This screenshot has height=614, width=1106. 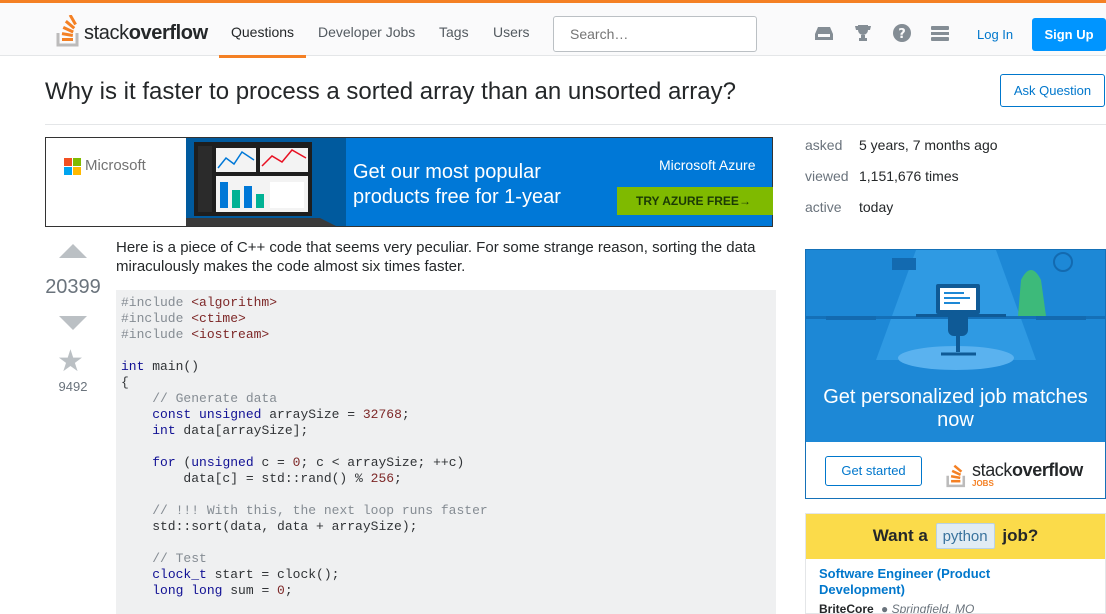 What do you see at coordinates (995, 35) in the screenshot?
I see `login-link: Log In` at bounding box center [995, 35].